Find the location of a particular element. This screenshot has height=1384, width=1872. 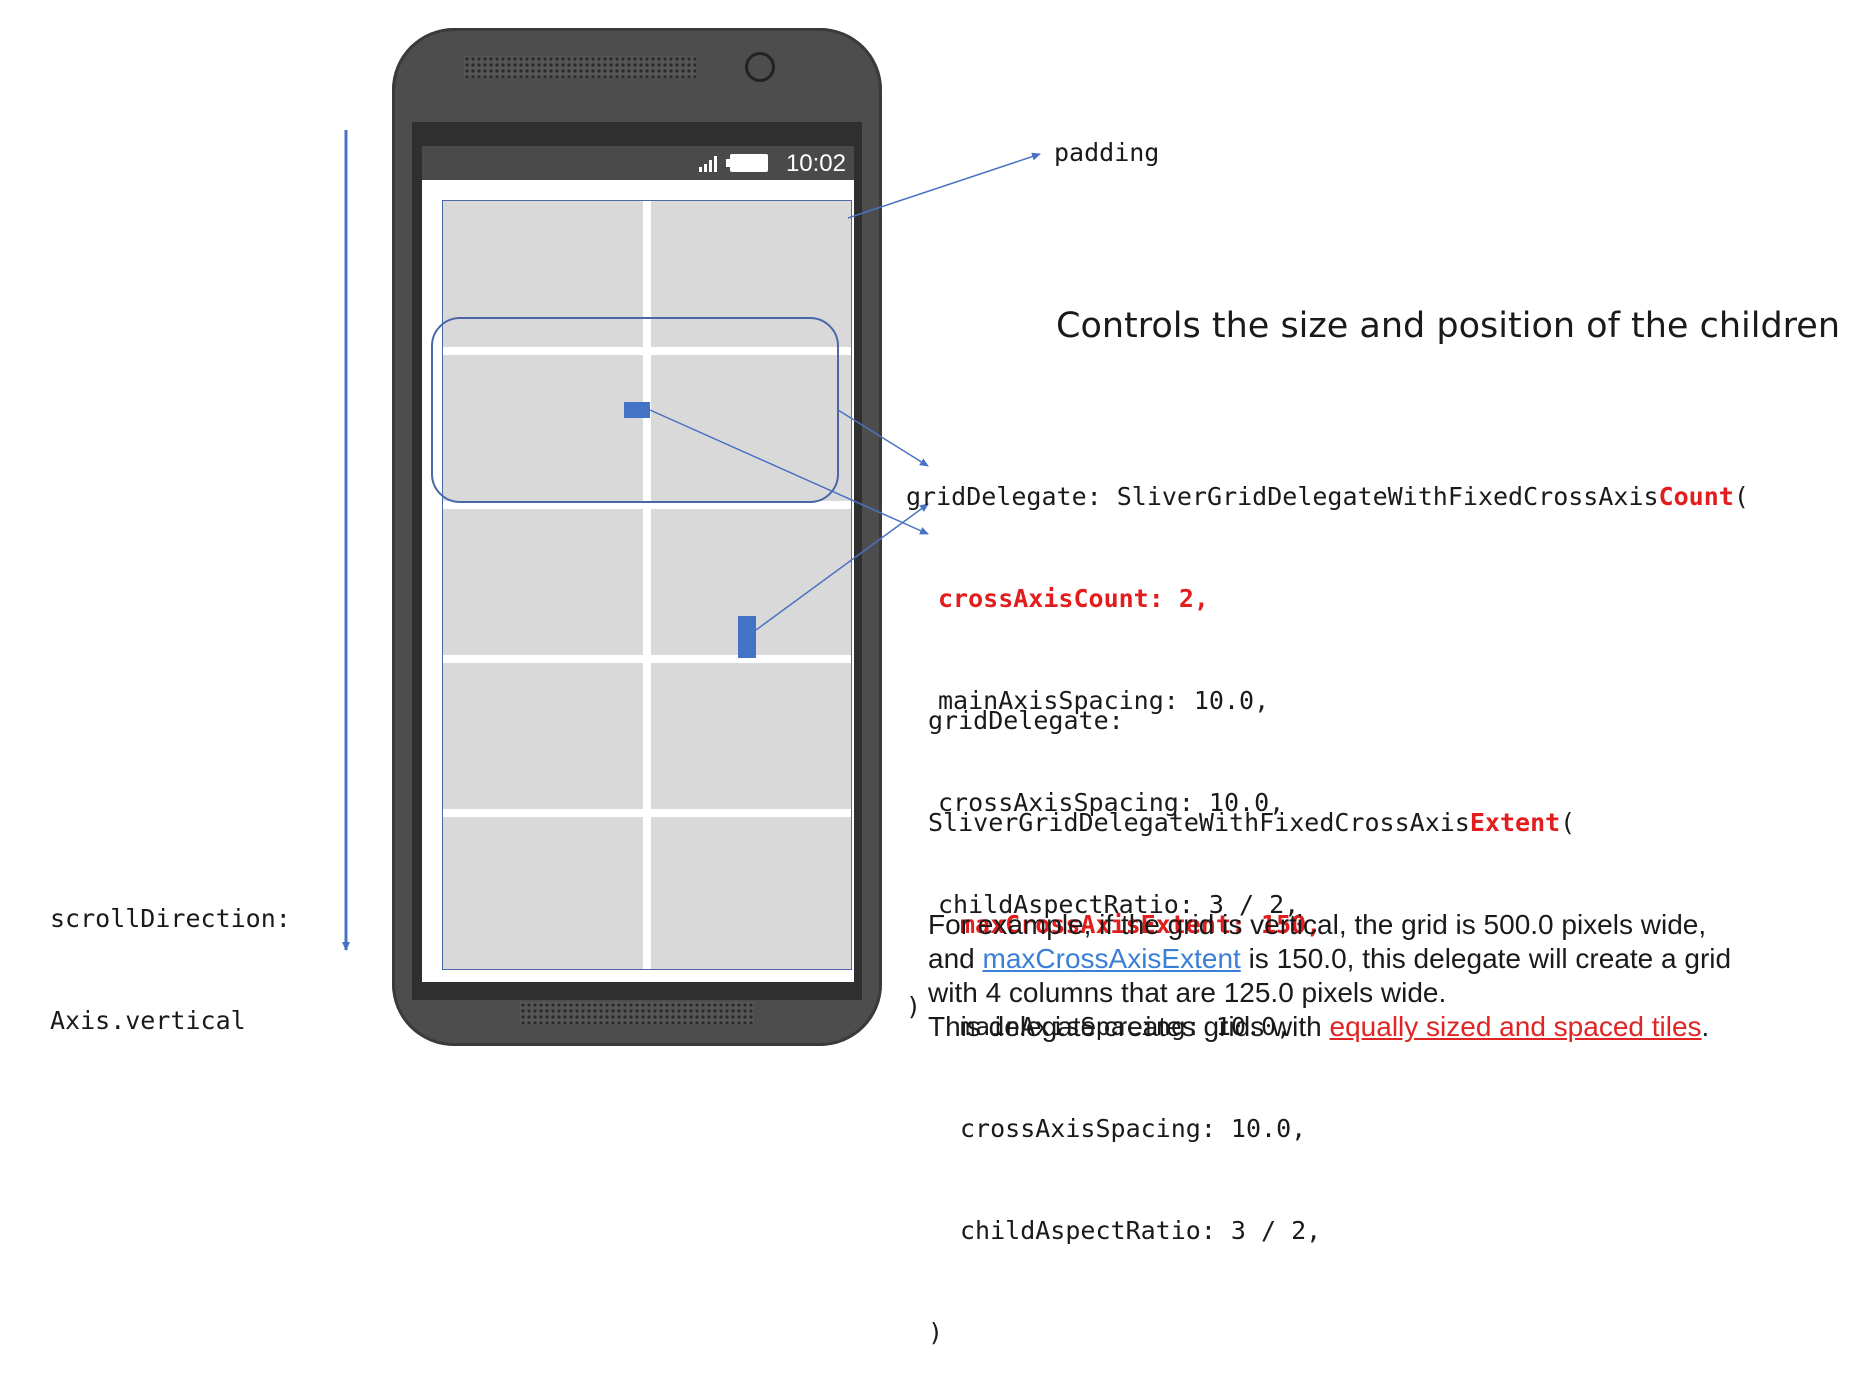

code-line: ) is located at coordinates (936, 1332).